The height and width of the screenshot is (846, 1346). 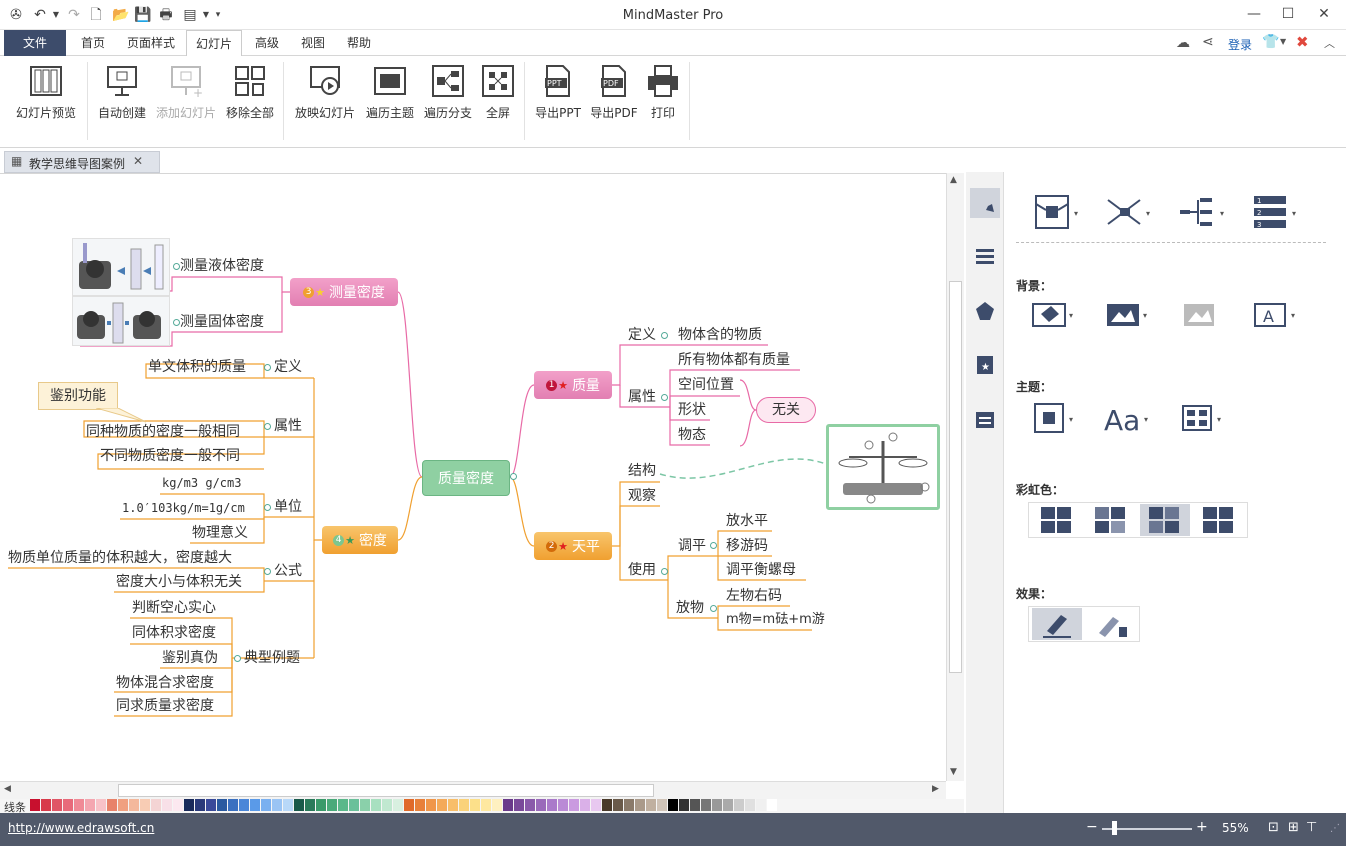 What do you see at coordinates (754, 596) in the screenshot?
I see `node-place1: 左物右码` at bounding box center [754, 596].